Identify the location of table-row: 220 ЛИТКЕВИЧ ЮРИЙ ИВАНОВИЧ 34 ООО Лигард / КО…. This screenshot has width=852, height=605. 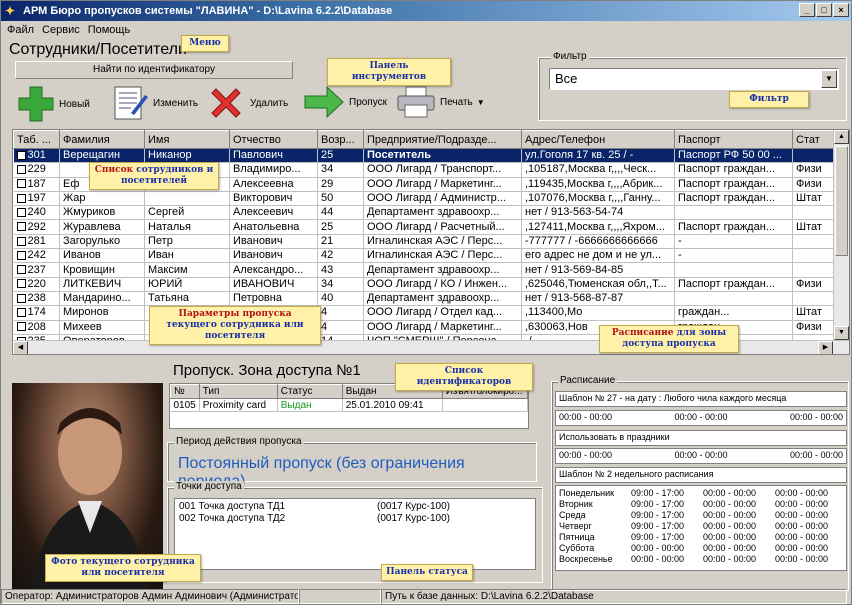
(425, 284).